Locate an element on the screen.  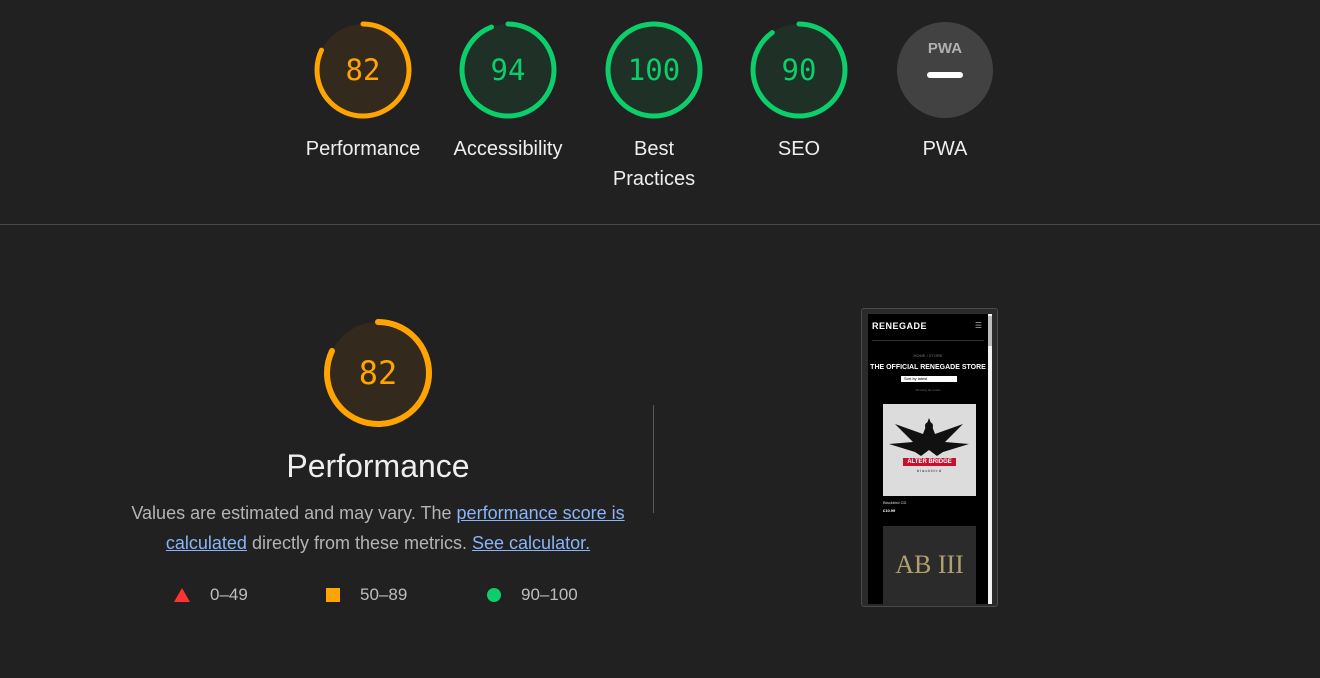
gauge-accessibility-ring: 94 is located at coordinates (508, 70).